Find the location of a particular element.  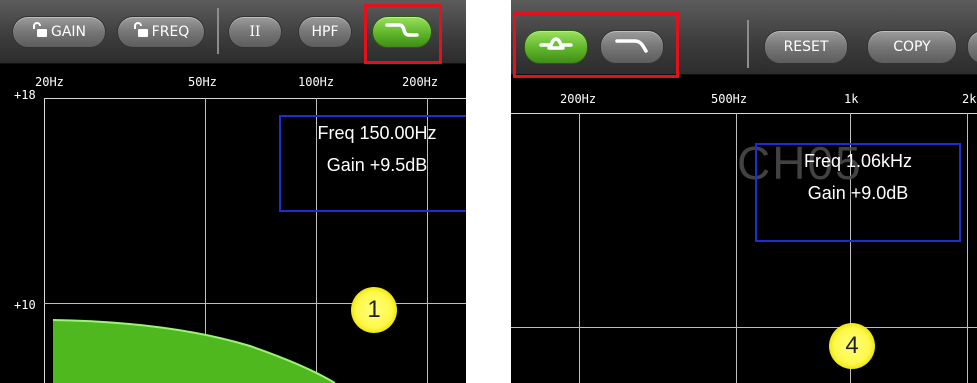

next-toolbar-button is located at coordinates (972, 47).